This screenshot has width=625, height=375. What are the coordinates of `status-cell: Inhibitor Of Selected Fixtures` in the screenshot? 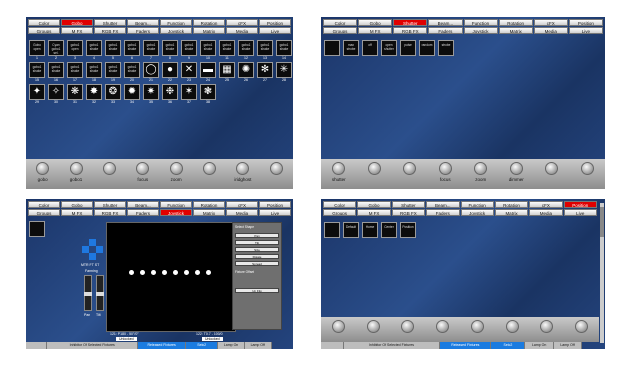 It's located at (392, 345).